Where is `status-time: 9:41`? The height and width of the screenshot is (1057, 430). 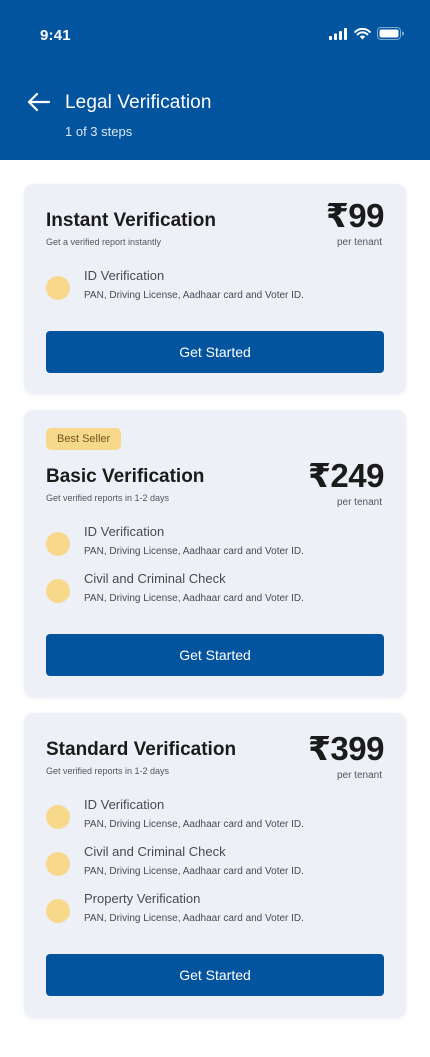 status-time: 9:41 is located at coordinates (55, 35).